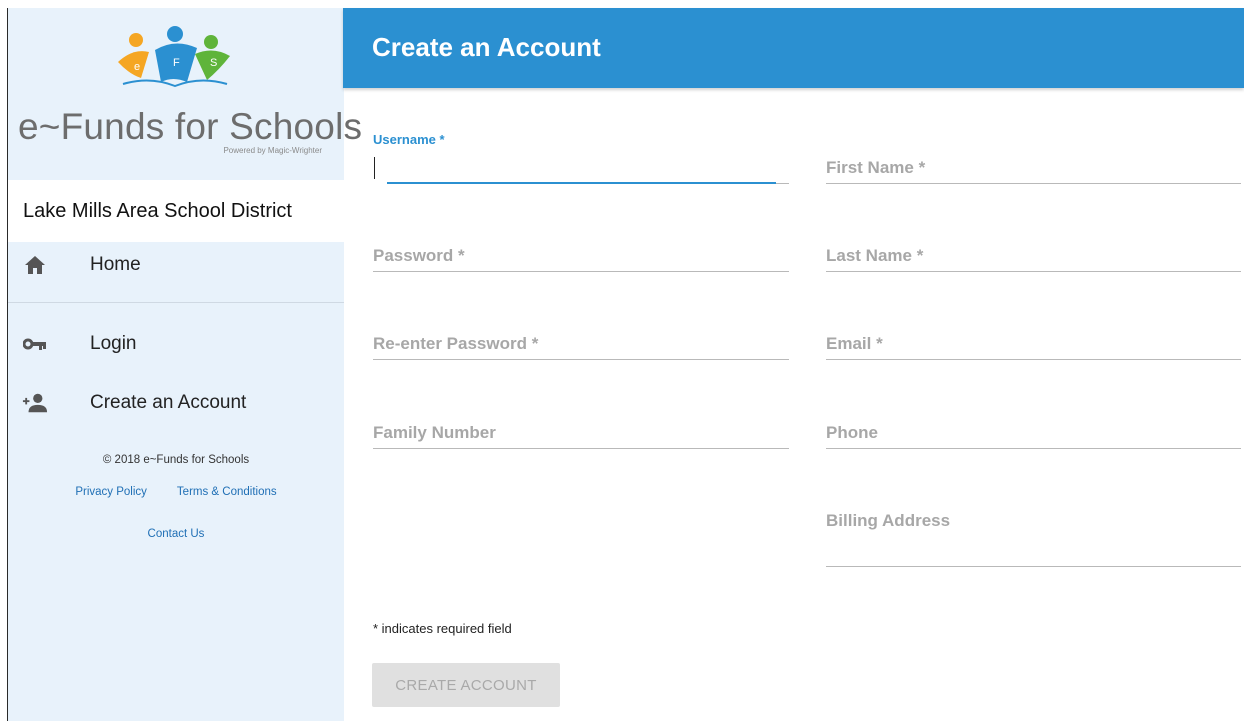 This screenshot has width=1244, height=721. Describe the element at coordinates (227, 492) in the screenshot. I see `terms-link: Terms & Conditions` at that location.